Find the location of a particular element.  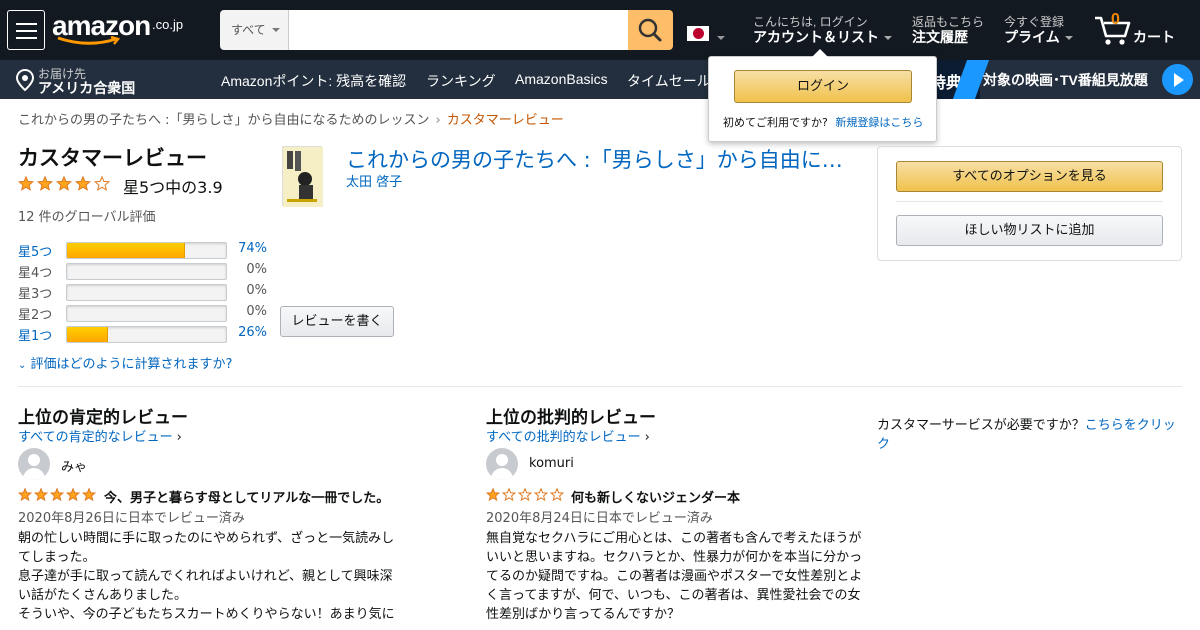

histogram-label: 星5つ is located at coordinates (35, 250).